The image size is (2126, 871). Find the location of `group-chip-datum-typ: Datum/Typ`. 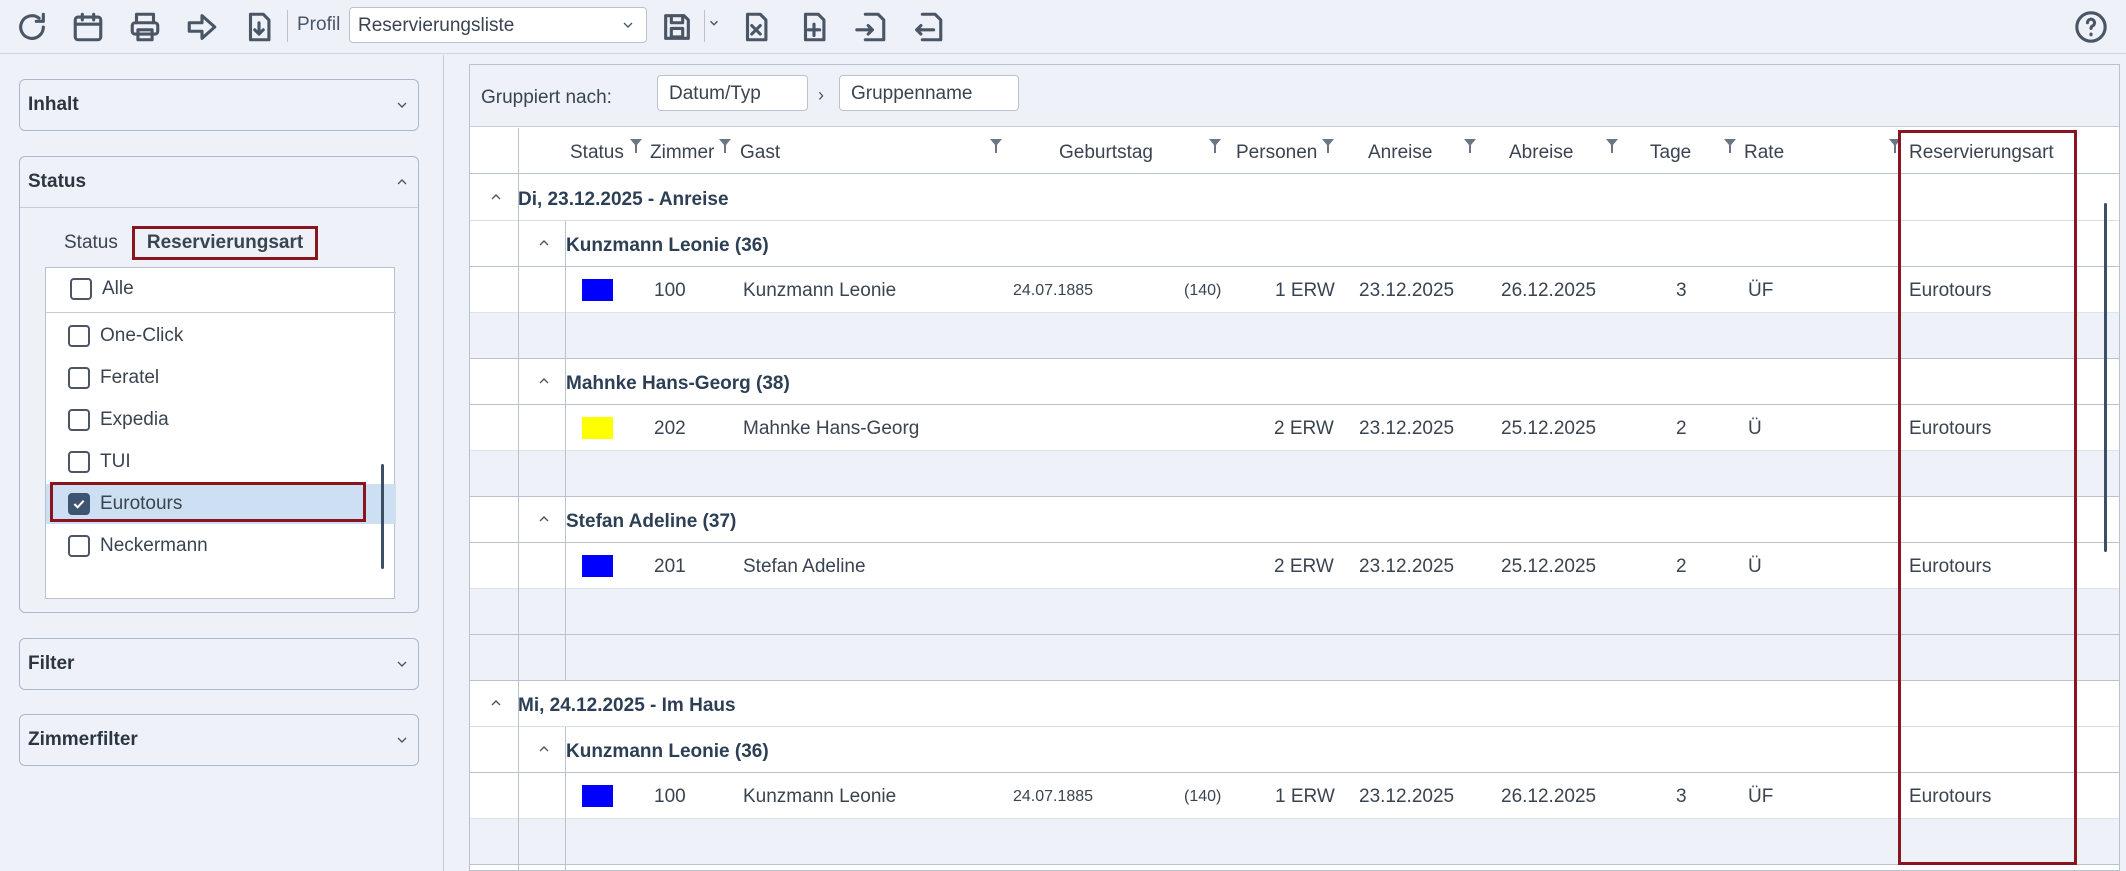

group-chip-datum-typ: Datum/Typ is located at coordinates (732, 93).